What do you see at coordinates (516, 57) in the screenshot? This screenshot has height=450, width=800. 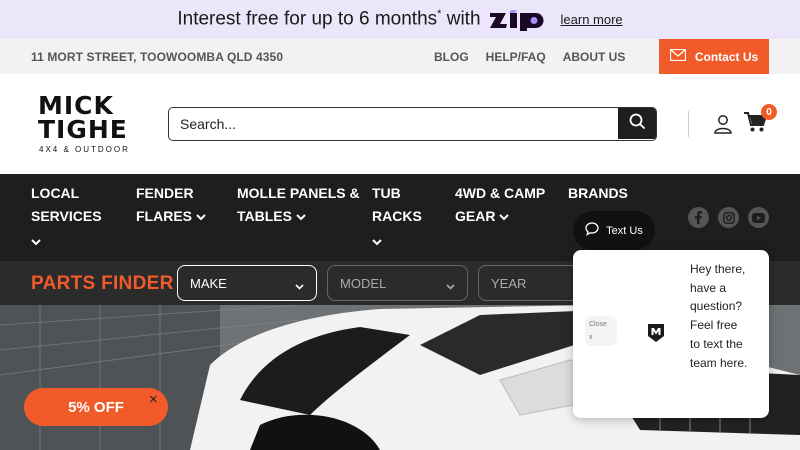 I see `help-faq-link: HELP/FAQ` at bounding box center [516, 57].